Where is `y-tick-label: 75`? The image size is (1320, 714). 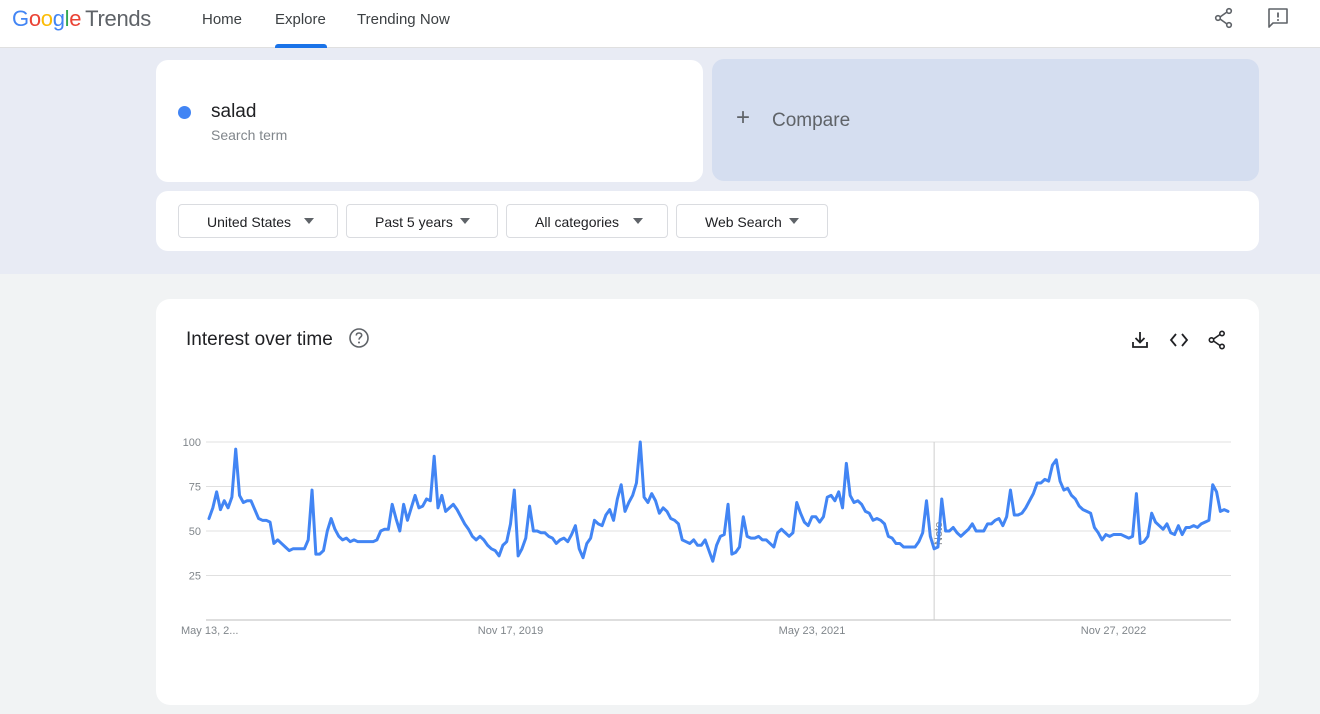
y-tick-label: 75 is located at coordinates (195, 488).